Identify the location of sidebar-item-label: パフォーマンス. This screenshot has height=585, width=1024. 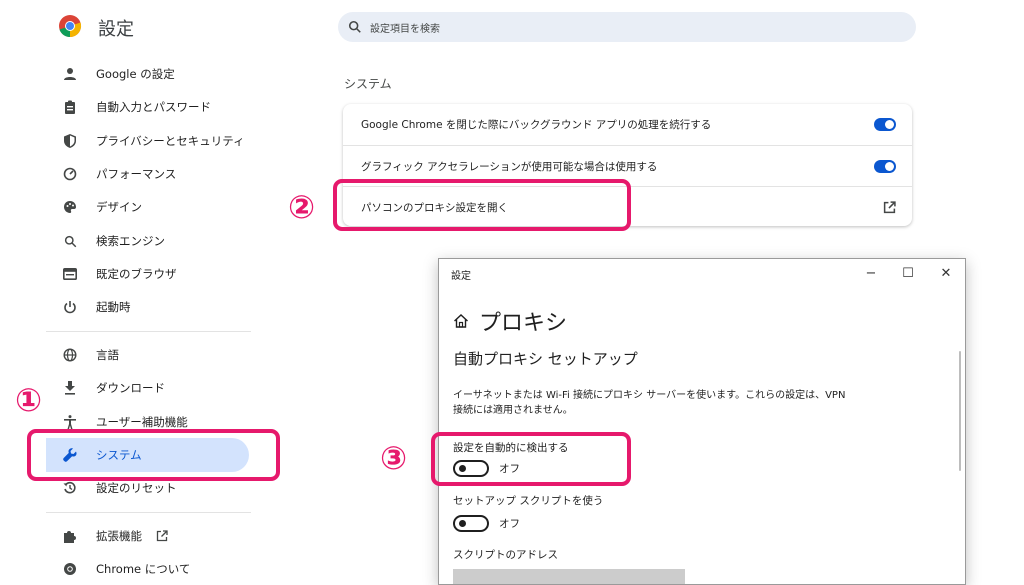
(136, 174).